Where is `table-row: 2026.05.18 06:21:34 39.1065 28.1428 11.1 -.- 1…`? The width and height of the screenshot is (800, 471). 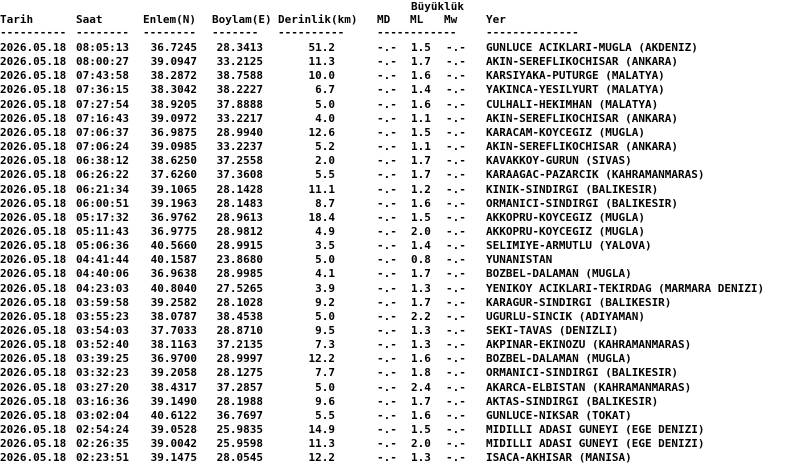 table-row: 2026.05.18 06:21:34 39.1065 28.1428 11.1 -.- 1… is located at coordinates (400, 190).